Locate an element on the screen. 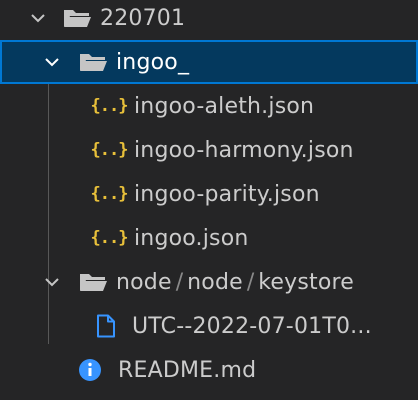 This screenshot has width=418, height=400. file-label: ingoo-parity.json is located at coordinates (227, 194).